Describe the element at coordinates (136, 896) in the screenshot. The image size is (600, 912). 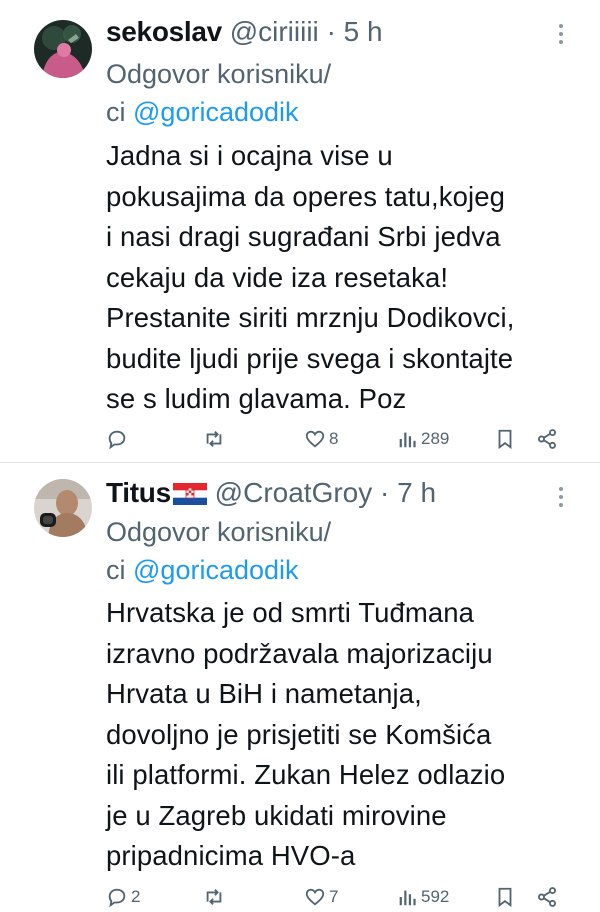
I see `reply-count: 2` at that location.